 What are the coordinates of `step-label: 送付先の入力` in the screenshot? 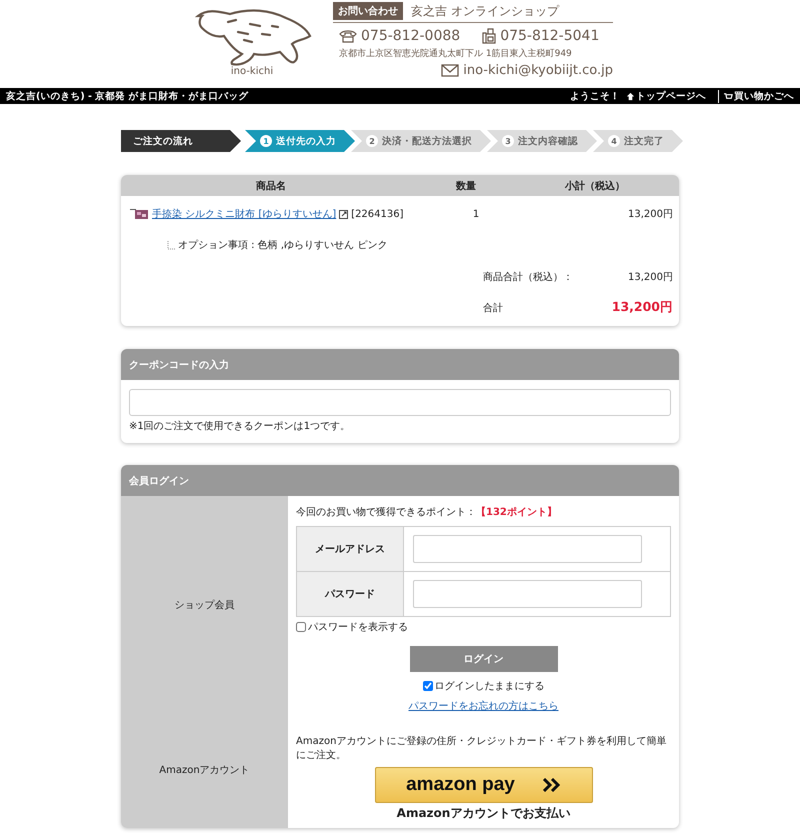 It's located at (306, 141).